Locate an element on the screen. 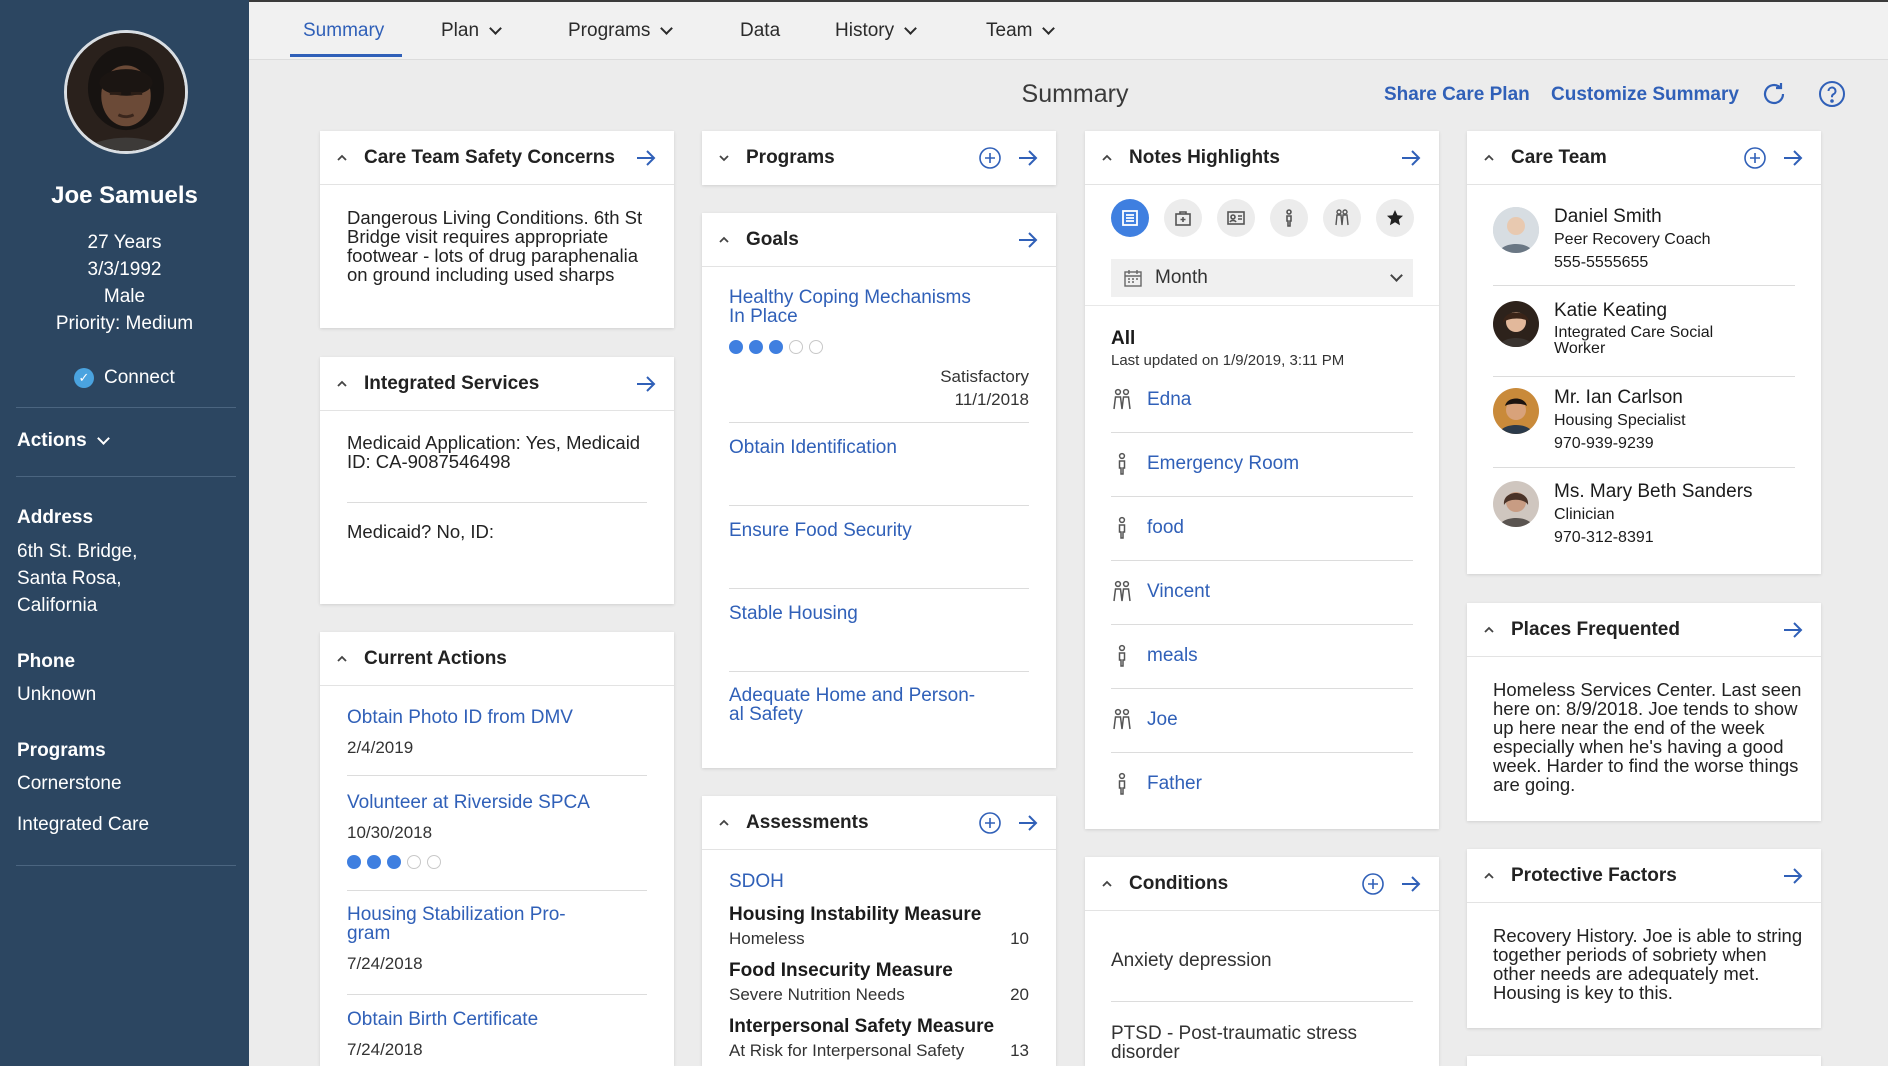 The height and width of the screenshot is (1066, 1888). tab-summary: Summary is located at coordinates (343, 31).